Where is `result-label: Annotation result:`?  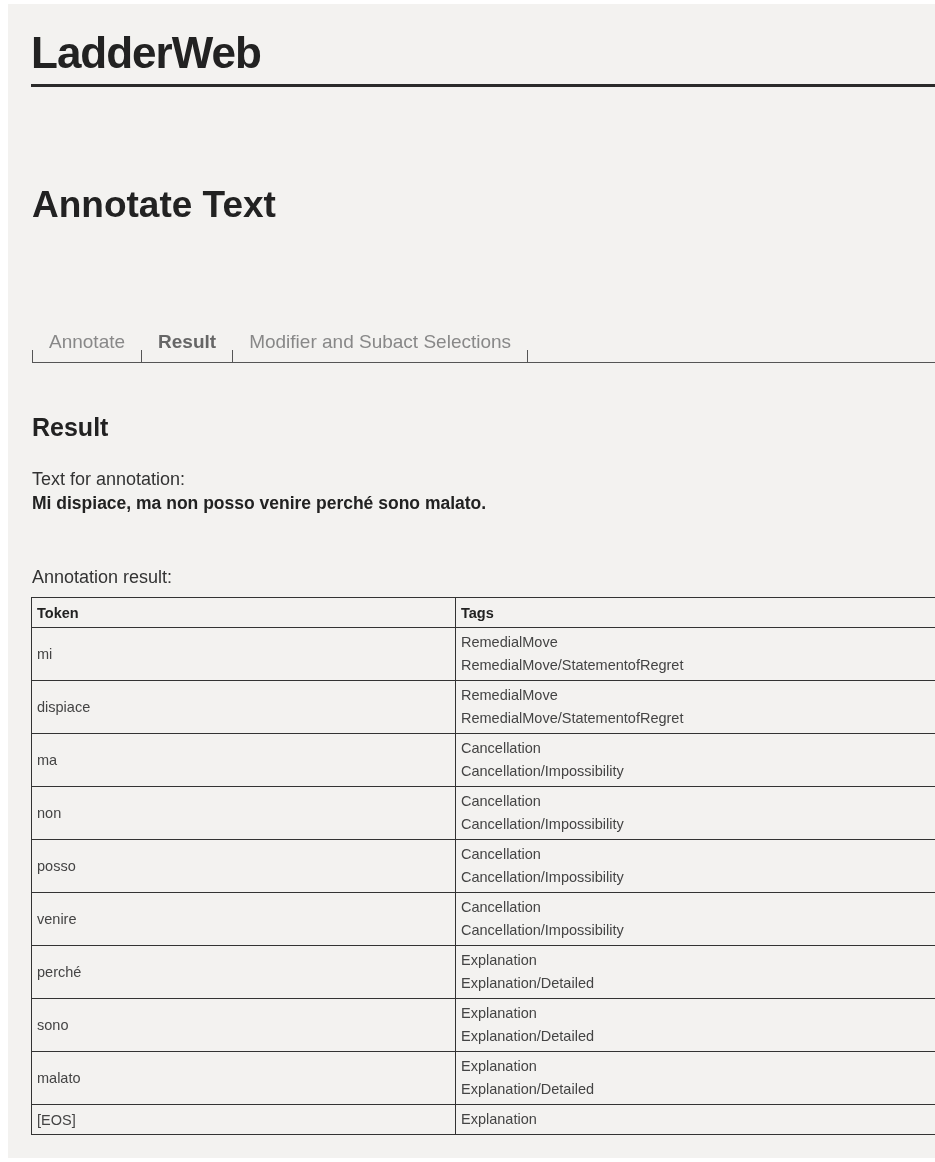
result-label: Annotation result: is located at coordinates (102, 577).